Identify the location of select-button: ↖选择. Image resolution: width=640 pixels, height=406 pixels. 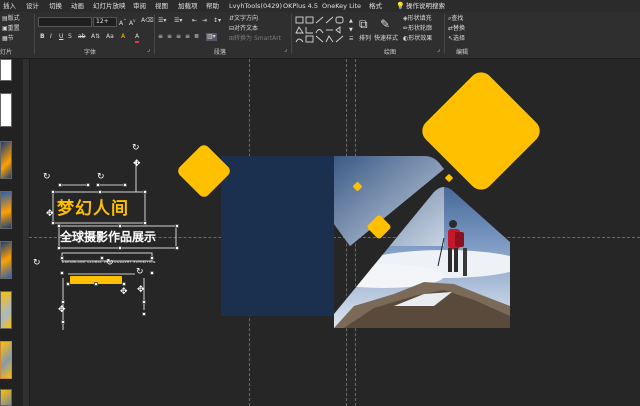
(456, 39).